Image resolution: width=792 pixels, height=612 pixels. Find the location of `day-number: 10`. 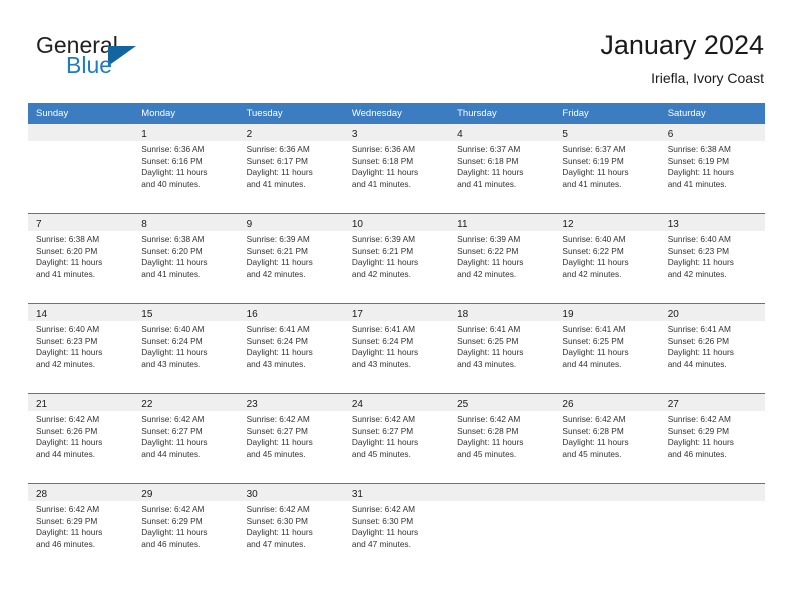

day-number: 10 is located at coordinates (357, 224).